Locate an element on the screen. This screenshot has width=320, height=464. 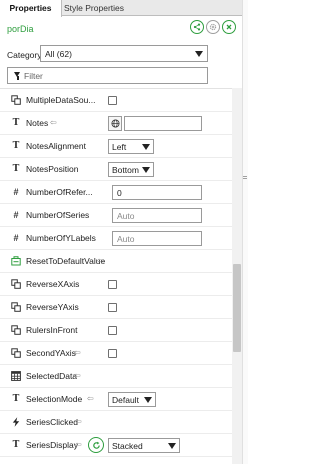
notes-input is located at coordinates (163, 123).